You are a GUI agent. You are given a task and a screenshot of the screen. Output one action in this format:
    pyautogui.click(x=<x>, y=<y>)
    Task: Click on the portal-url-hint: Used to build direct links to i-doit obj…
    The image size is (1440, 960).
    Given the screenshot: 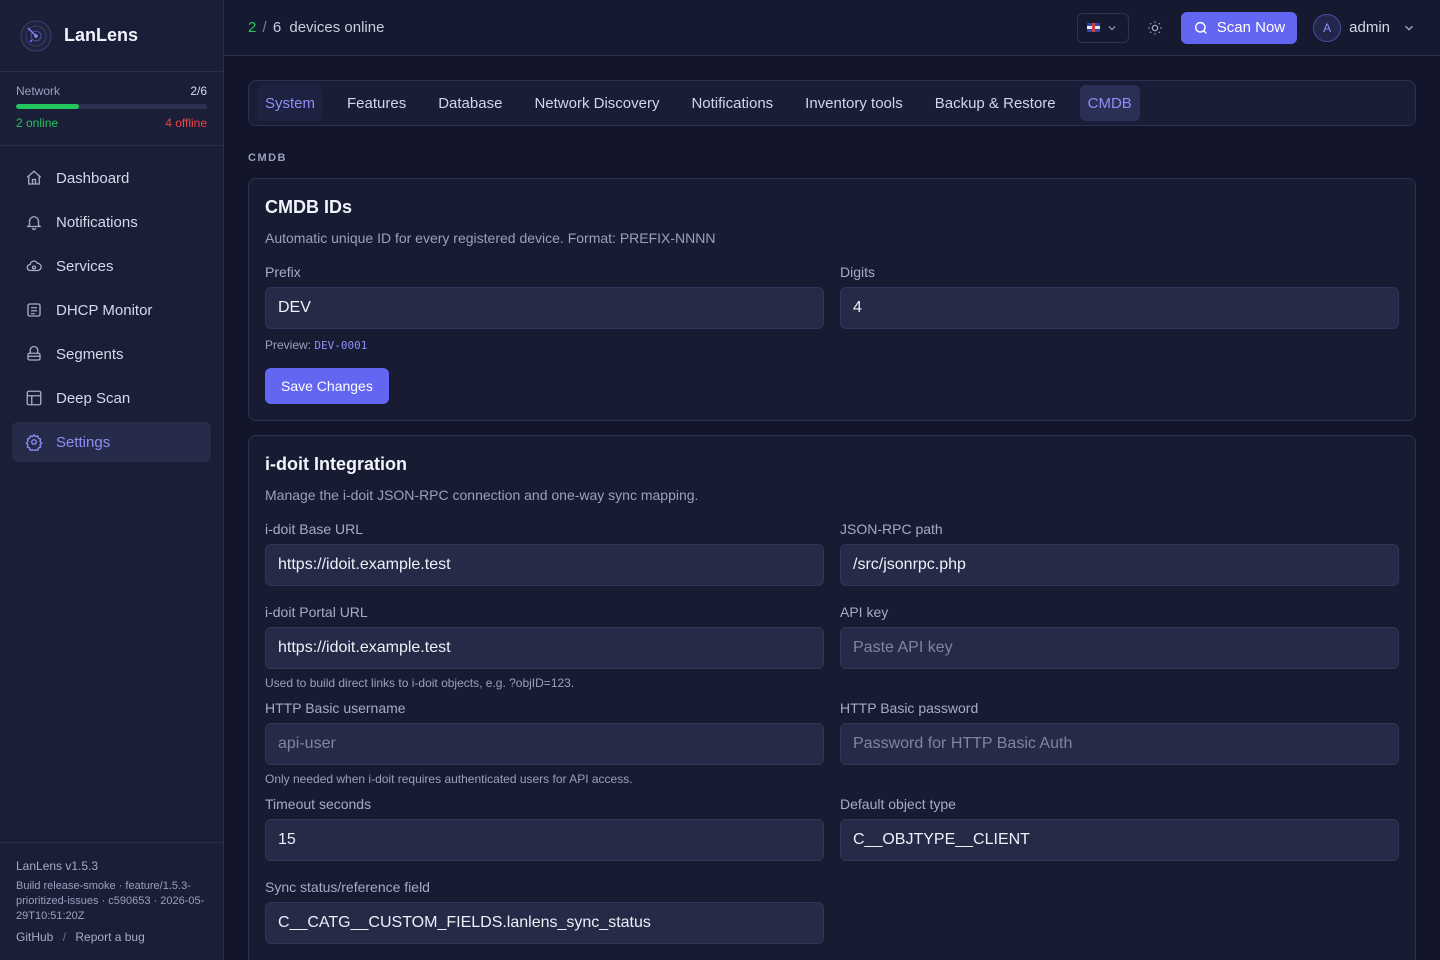 What is the action you would take?
    pyautogui.click(x=420, y=683)
    